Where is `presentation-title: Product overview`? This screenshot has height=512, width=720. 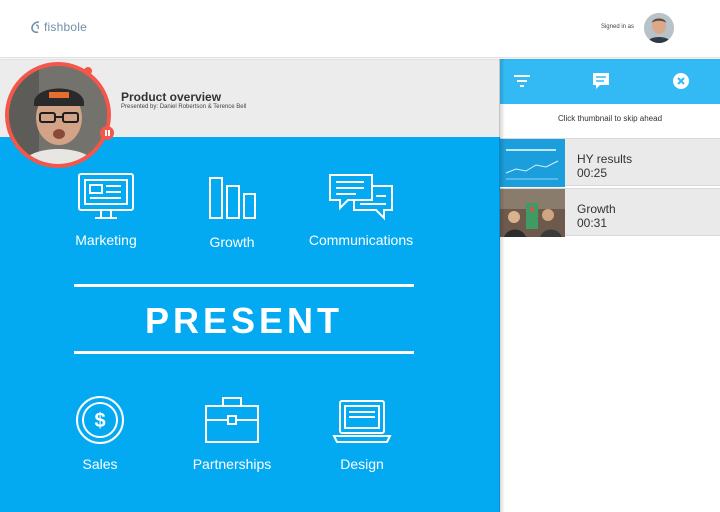
presentation-title: Product overview is located at coordinates (171, 97).